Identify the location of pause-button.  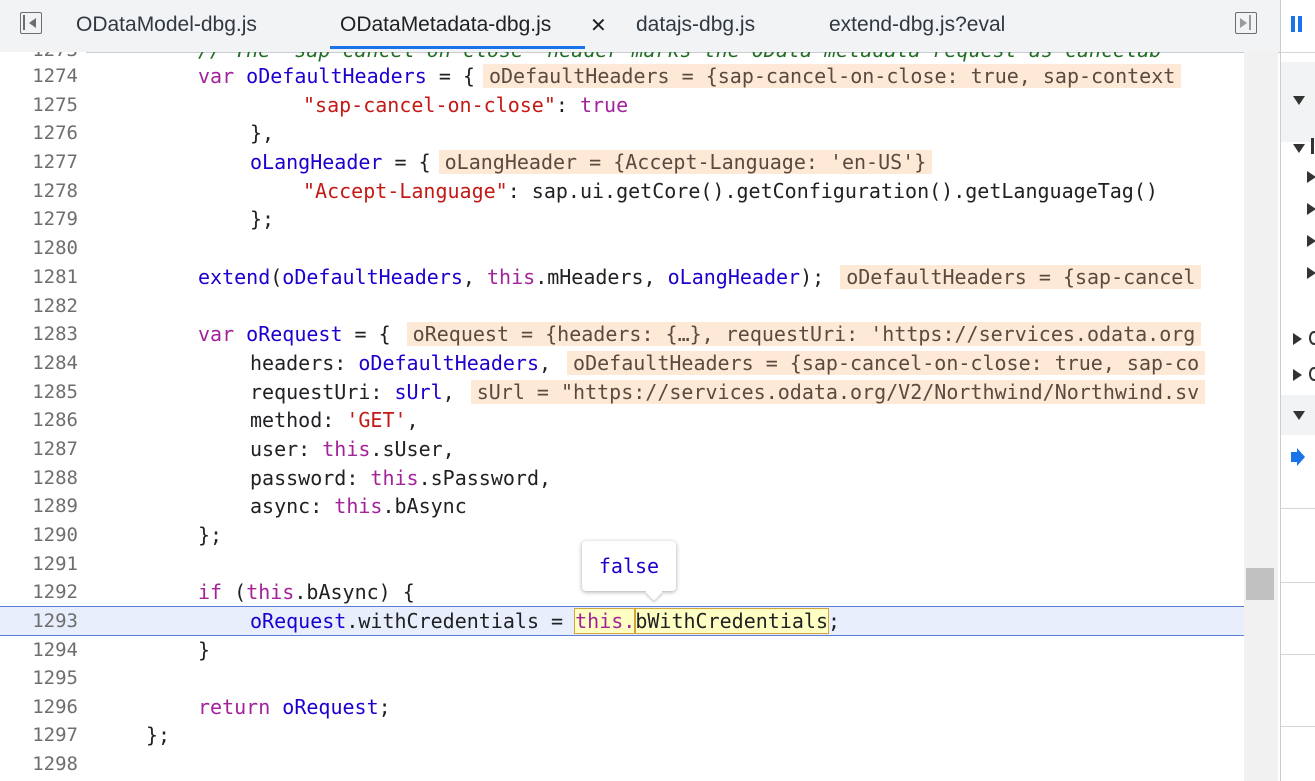
(1298, 24).